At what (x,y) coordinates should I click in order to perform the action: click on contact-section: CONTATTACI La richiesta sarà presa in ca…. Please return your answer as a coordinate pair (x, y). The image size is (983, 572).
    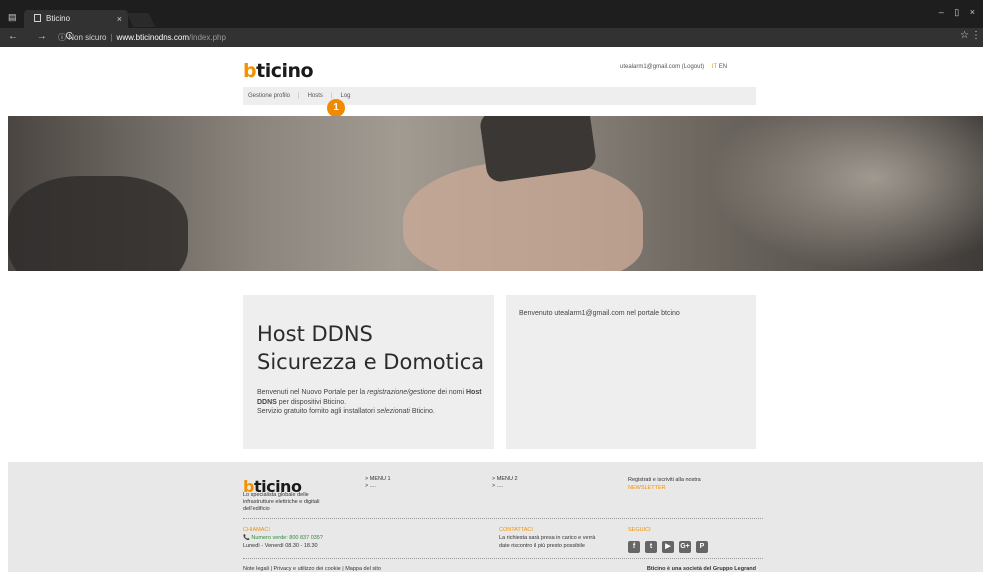
    Looking at the image, I should click on (547, 538).